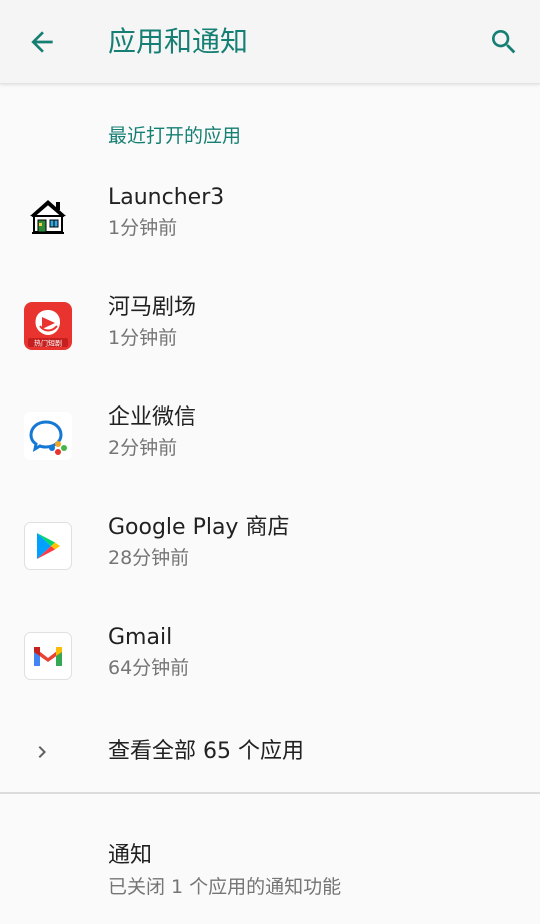 Image resolution: width=540 pixels, height=924 pixels. I want to click on chevron-right-icon, so click(42, 752).